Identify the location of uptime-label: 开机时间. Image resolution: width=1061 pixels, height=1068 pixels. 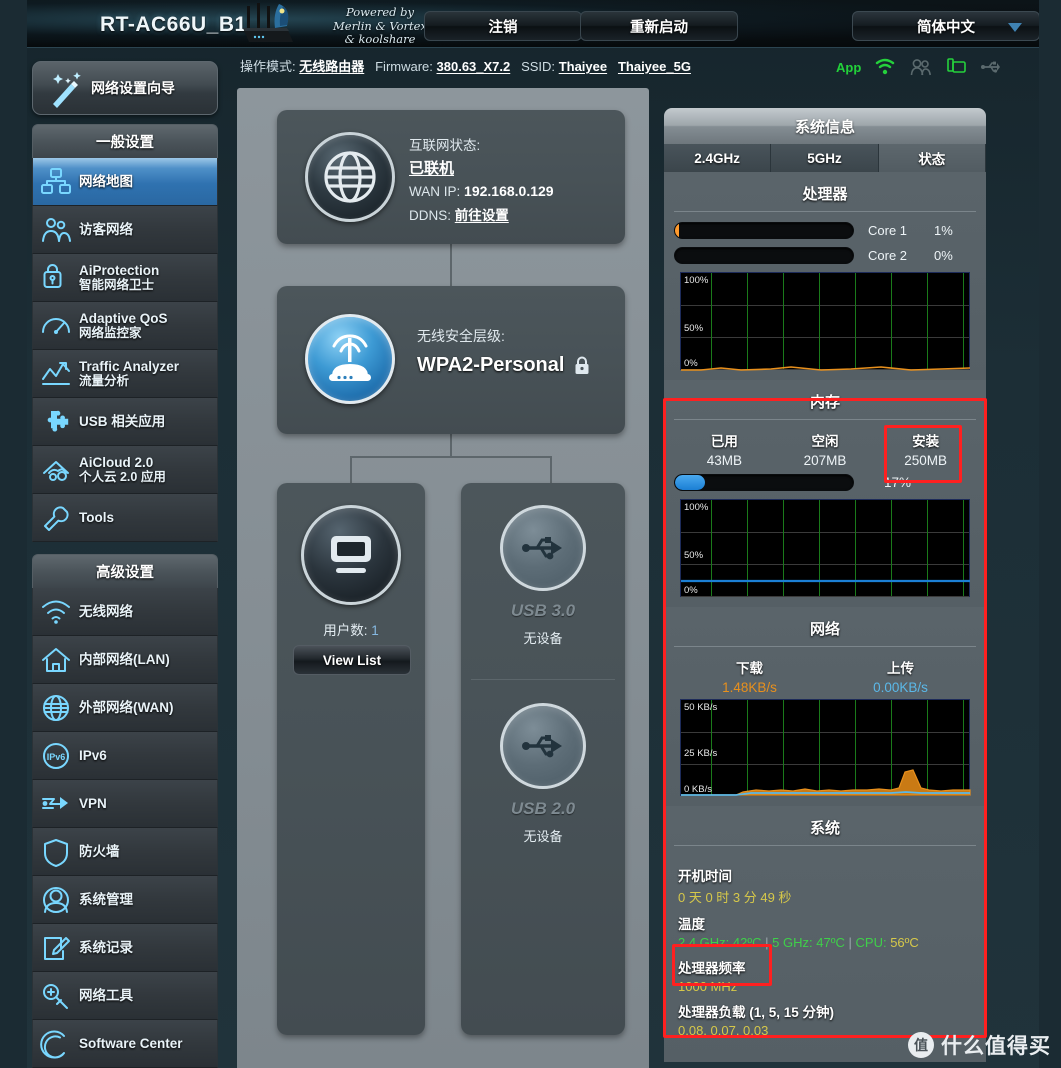
(705, 876).